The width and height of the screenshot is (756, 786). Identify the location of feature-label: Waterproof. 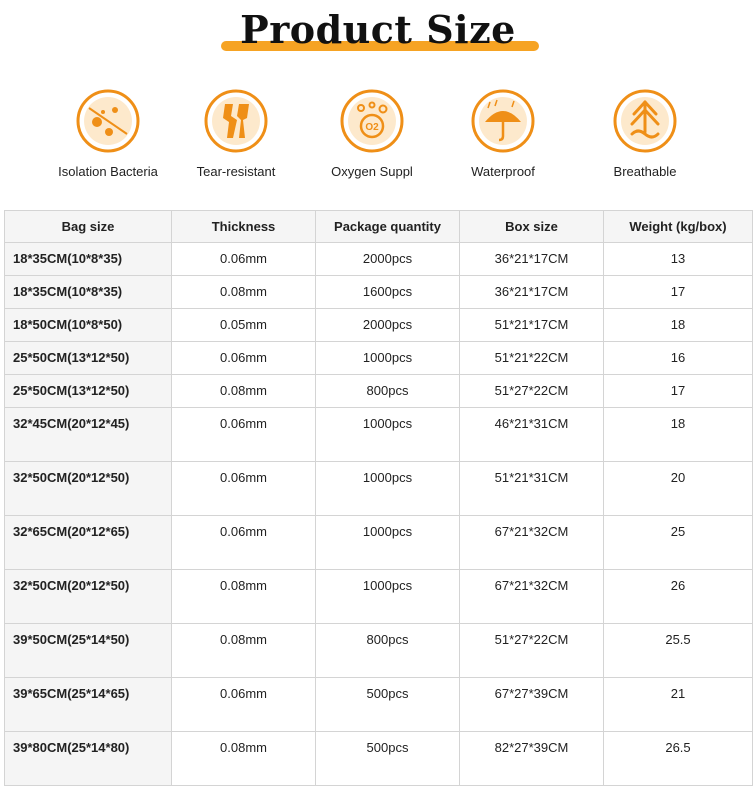
(503, 171).